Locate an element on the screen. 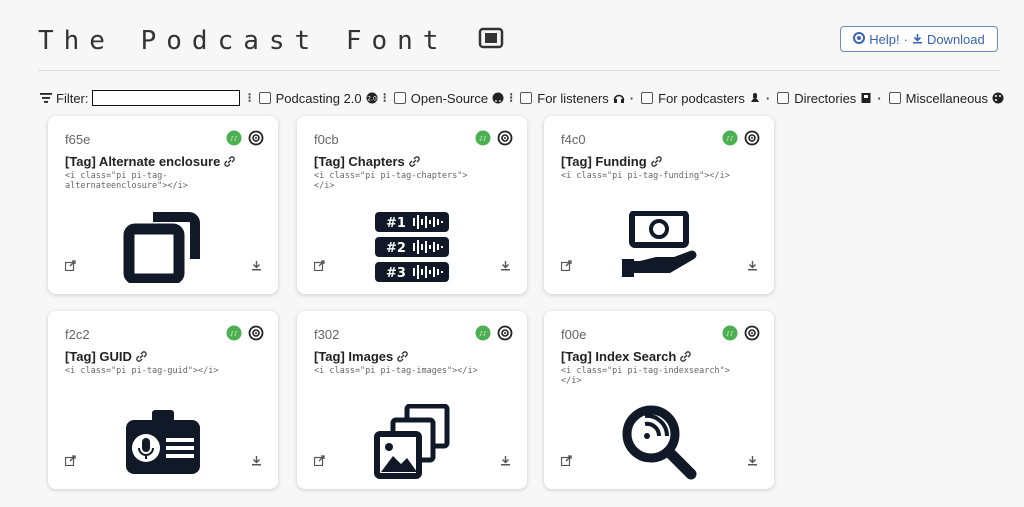 The height and width of the screenshot is (507, 1024). miscellaneous-checkbox is located at coordinates (894, 98).